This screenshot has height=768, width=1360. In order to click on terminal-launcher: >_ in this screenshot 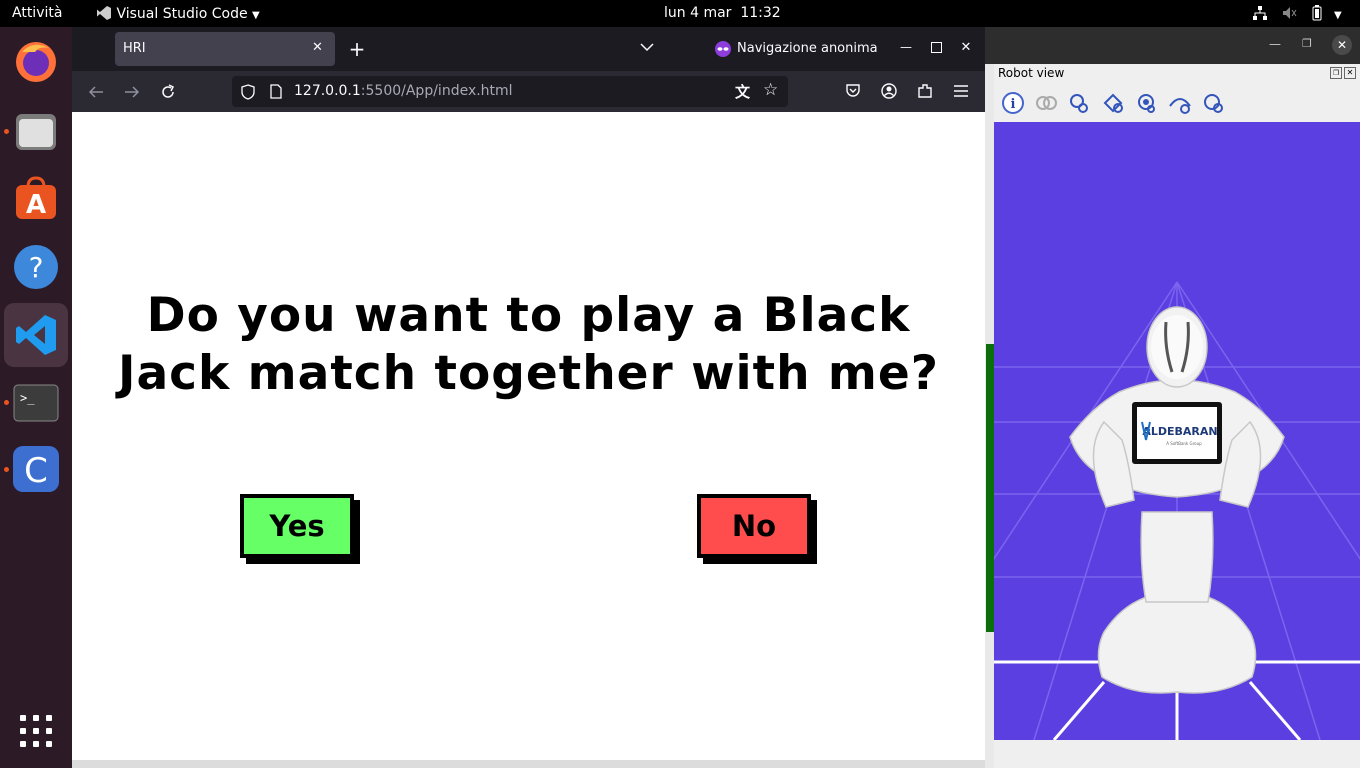, I will do `click(36, 403)`.